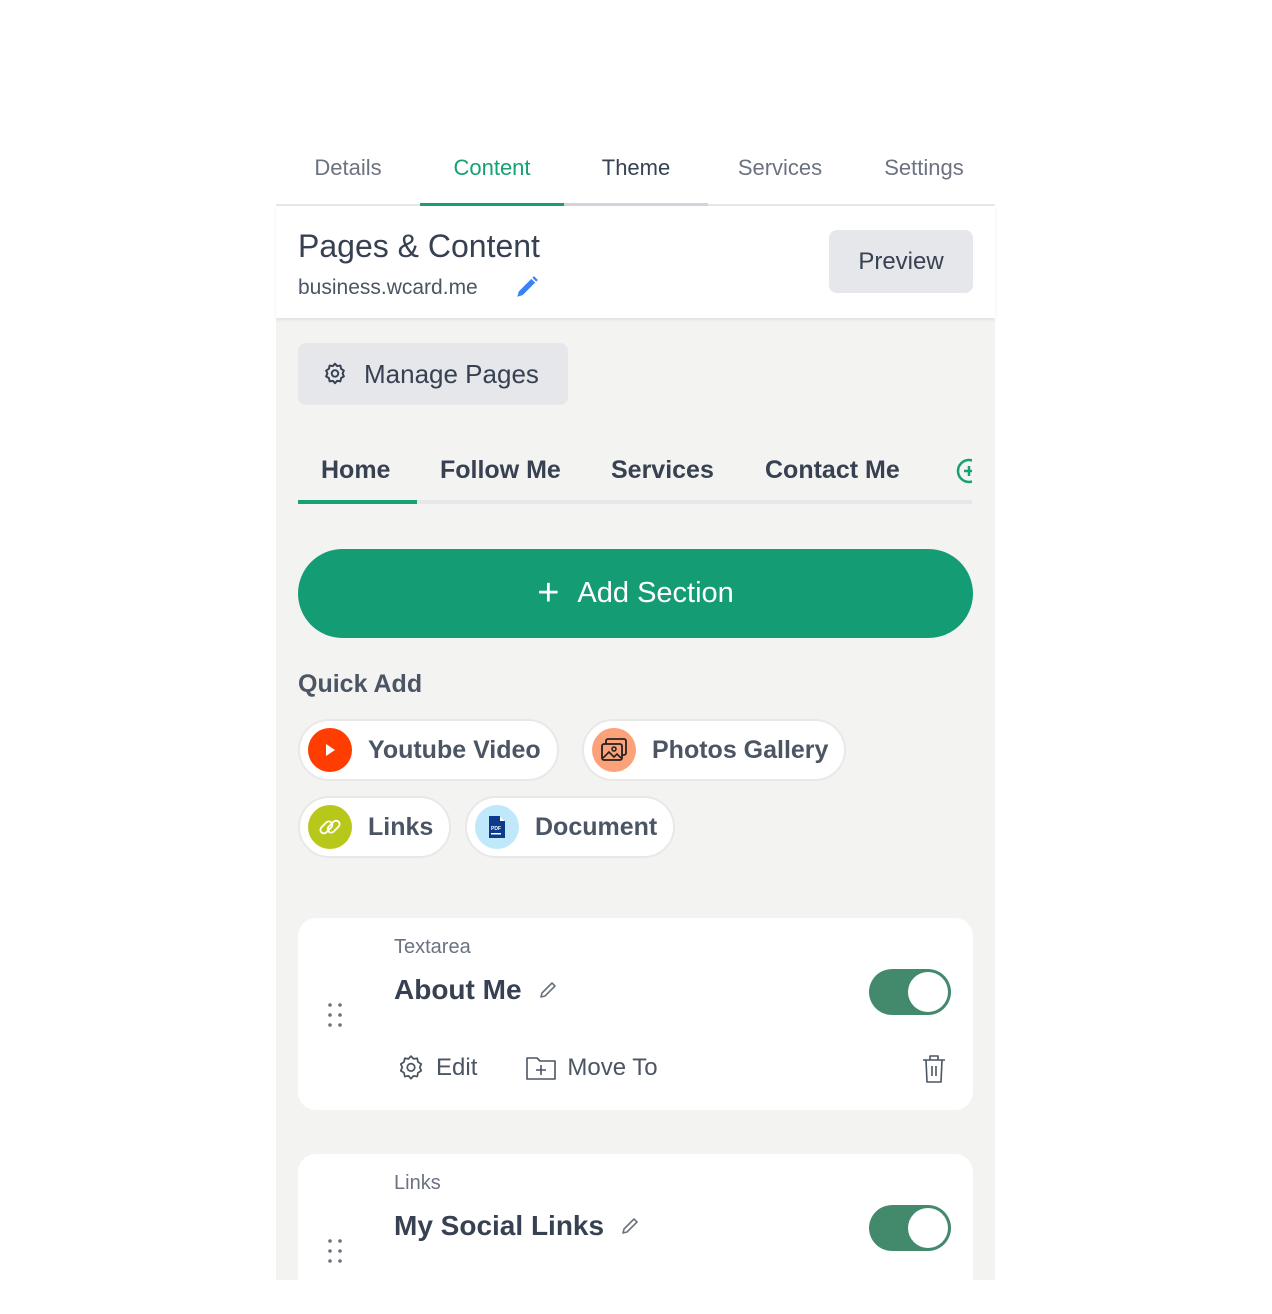 The width and height of the screenshot is (1272, 1314). What do you see at coordinates (432, 947) in the screenshot?
I see `section-type: Textarea` at bounding box center [432, 947].